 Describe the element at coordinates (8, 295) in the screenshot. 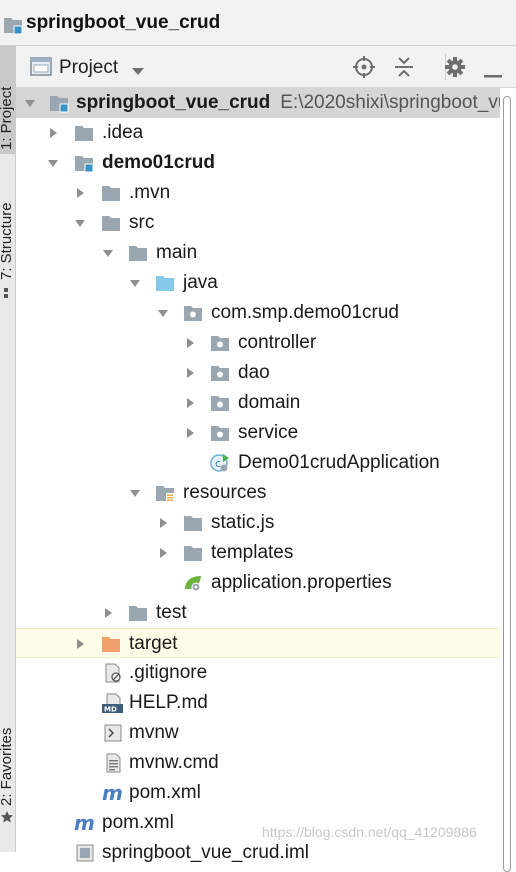

I see `structure-icon` at that location.